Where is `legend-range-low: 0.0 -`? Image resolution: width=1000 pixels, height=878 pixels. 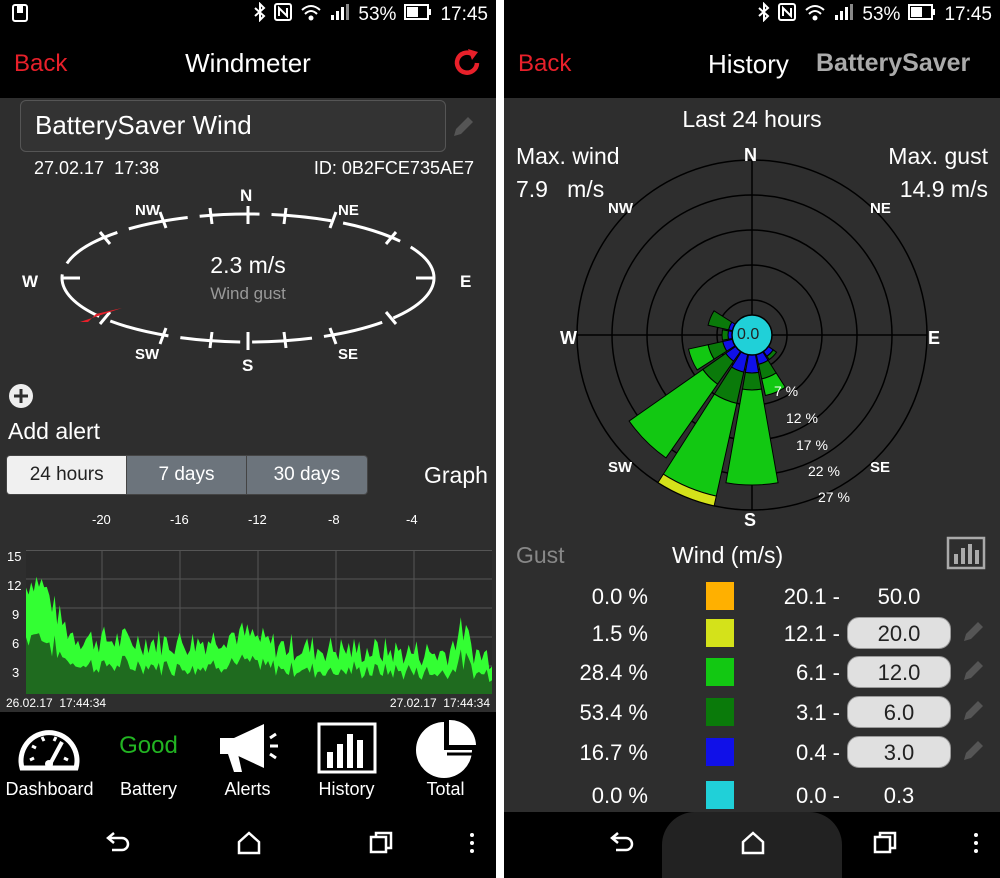
legend-range-low: 0.0 - is located at coordinates (817, 795).